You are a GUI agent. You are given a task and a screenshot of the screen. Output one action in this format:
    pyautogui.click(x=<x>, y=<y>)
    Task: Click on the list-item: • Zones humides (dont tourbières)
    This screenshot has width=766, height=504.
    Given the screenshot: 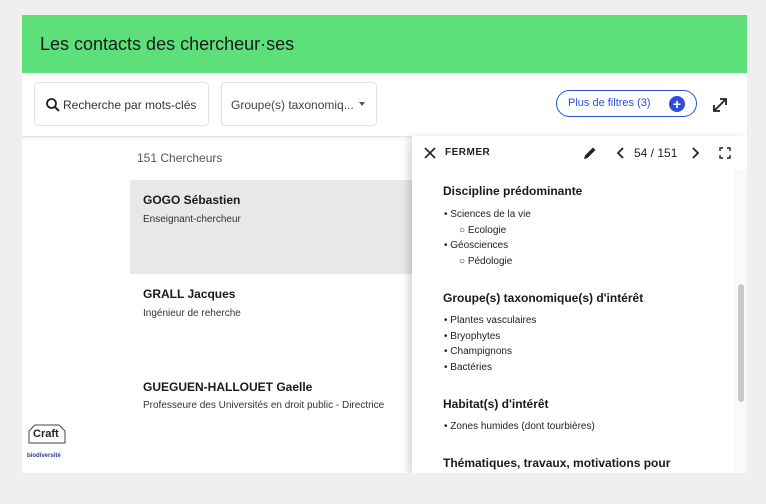 What is the action you would take?
    pyautogui.click(x=519, y=426)
    